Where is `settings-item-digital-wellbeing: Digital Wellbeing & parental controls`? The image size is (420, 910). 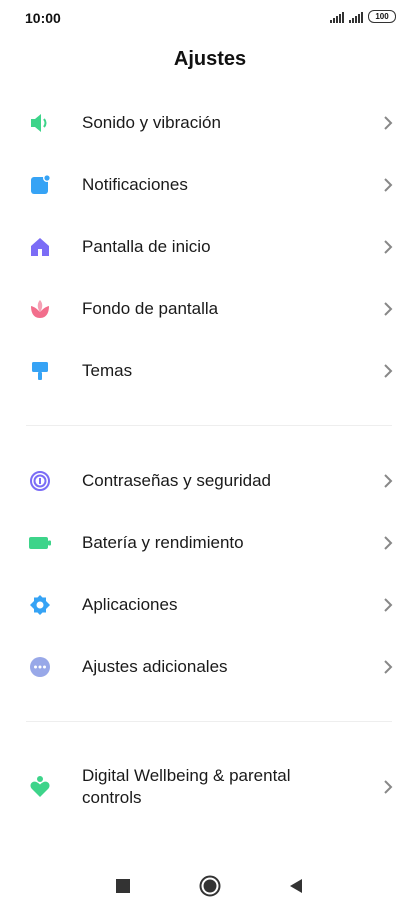
settings-item-digital-wellbeing: Digital Wellbeing & parental controls is located at coordinates (210, 787).